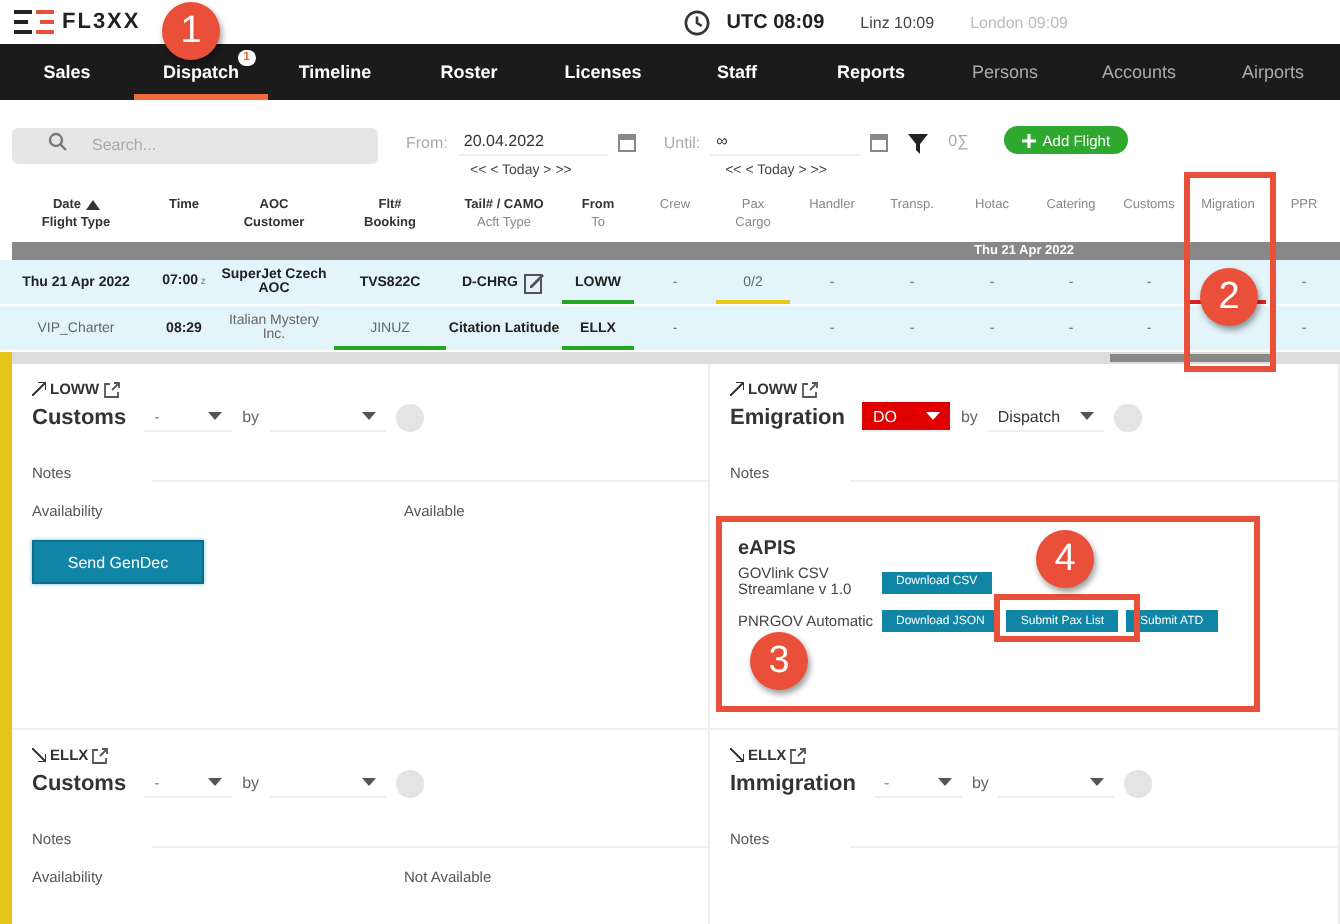 Image resolution: width=1340 pixels, height=924 pixels. What do you see at coordinates (92, 205) in the screenshot?
I see `sort-ascending-icon` at bounding box center [92, 205].